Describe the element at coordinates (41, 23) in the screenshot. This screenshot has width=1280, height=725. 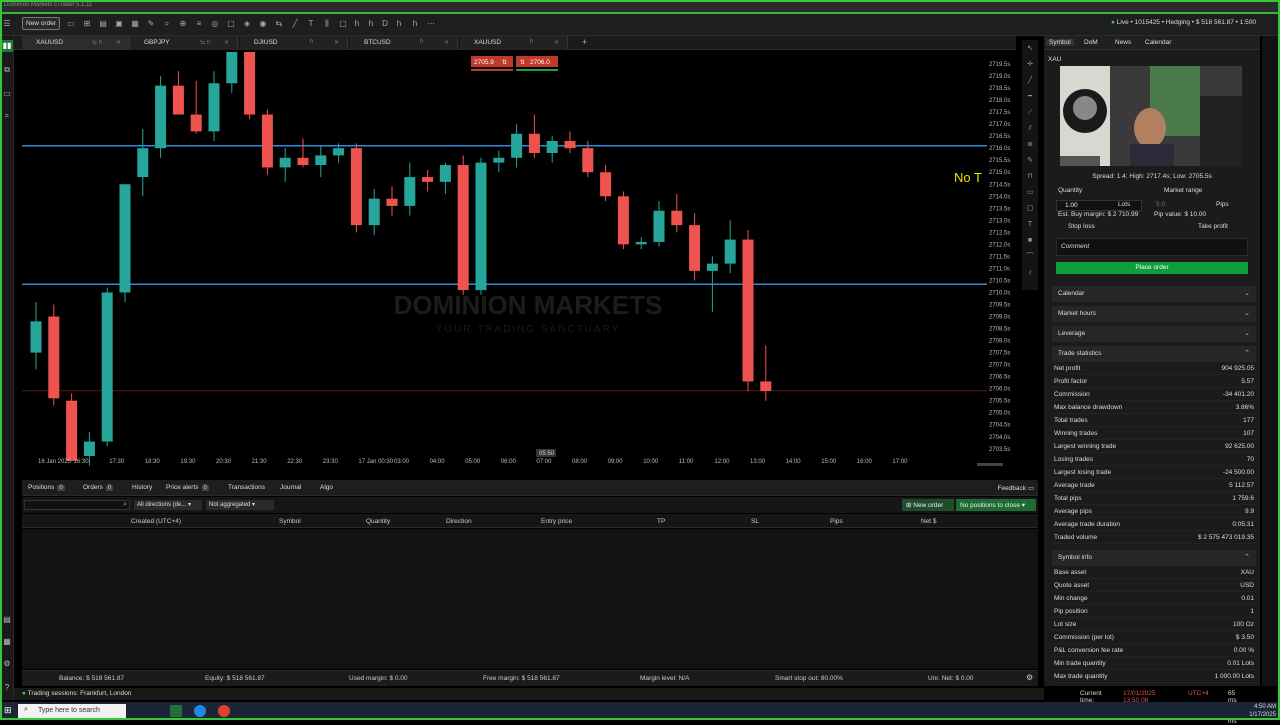
I see `new-order-button: New order` at that location.